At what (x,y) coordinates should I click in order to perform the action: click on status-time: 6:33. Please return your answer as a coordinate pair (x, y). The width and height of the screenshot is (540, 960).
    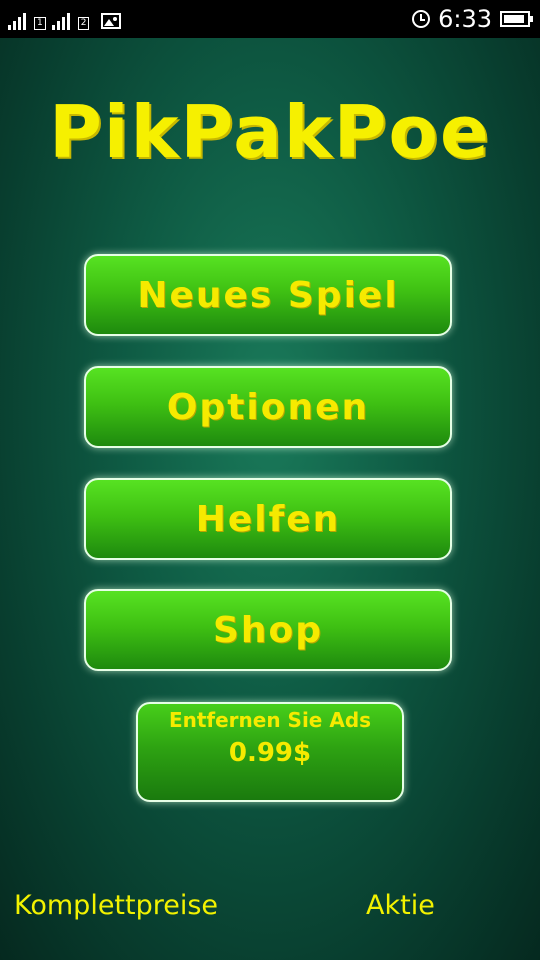
    Looking at the image, I should click on (465, 19).